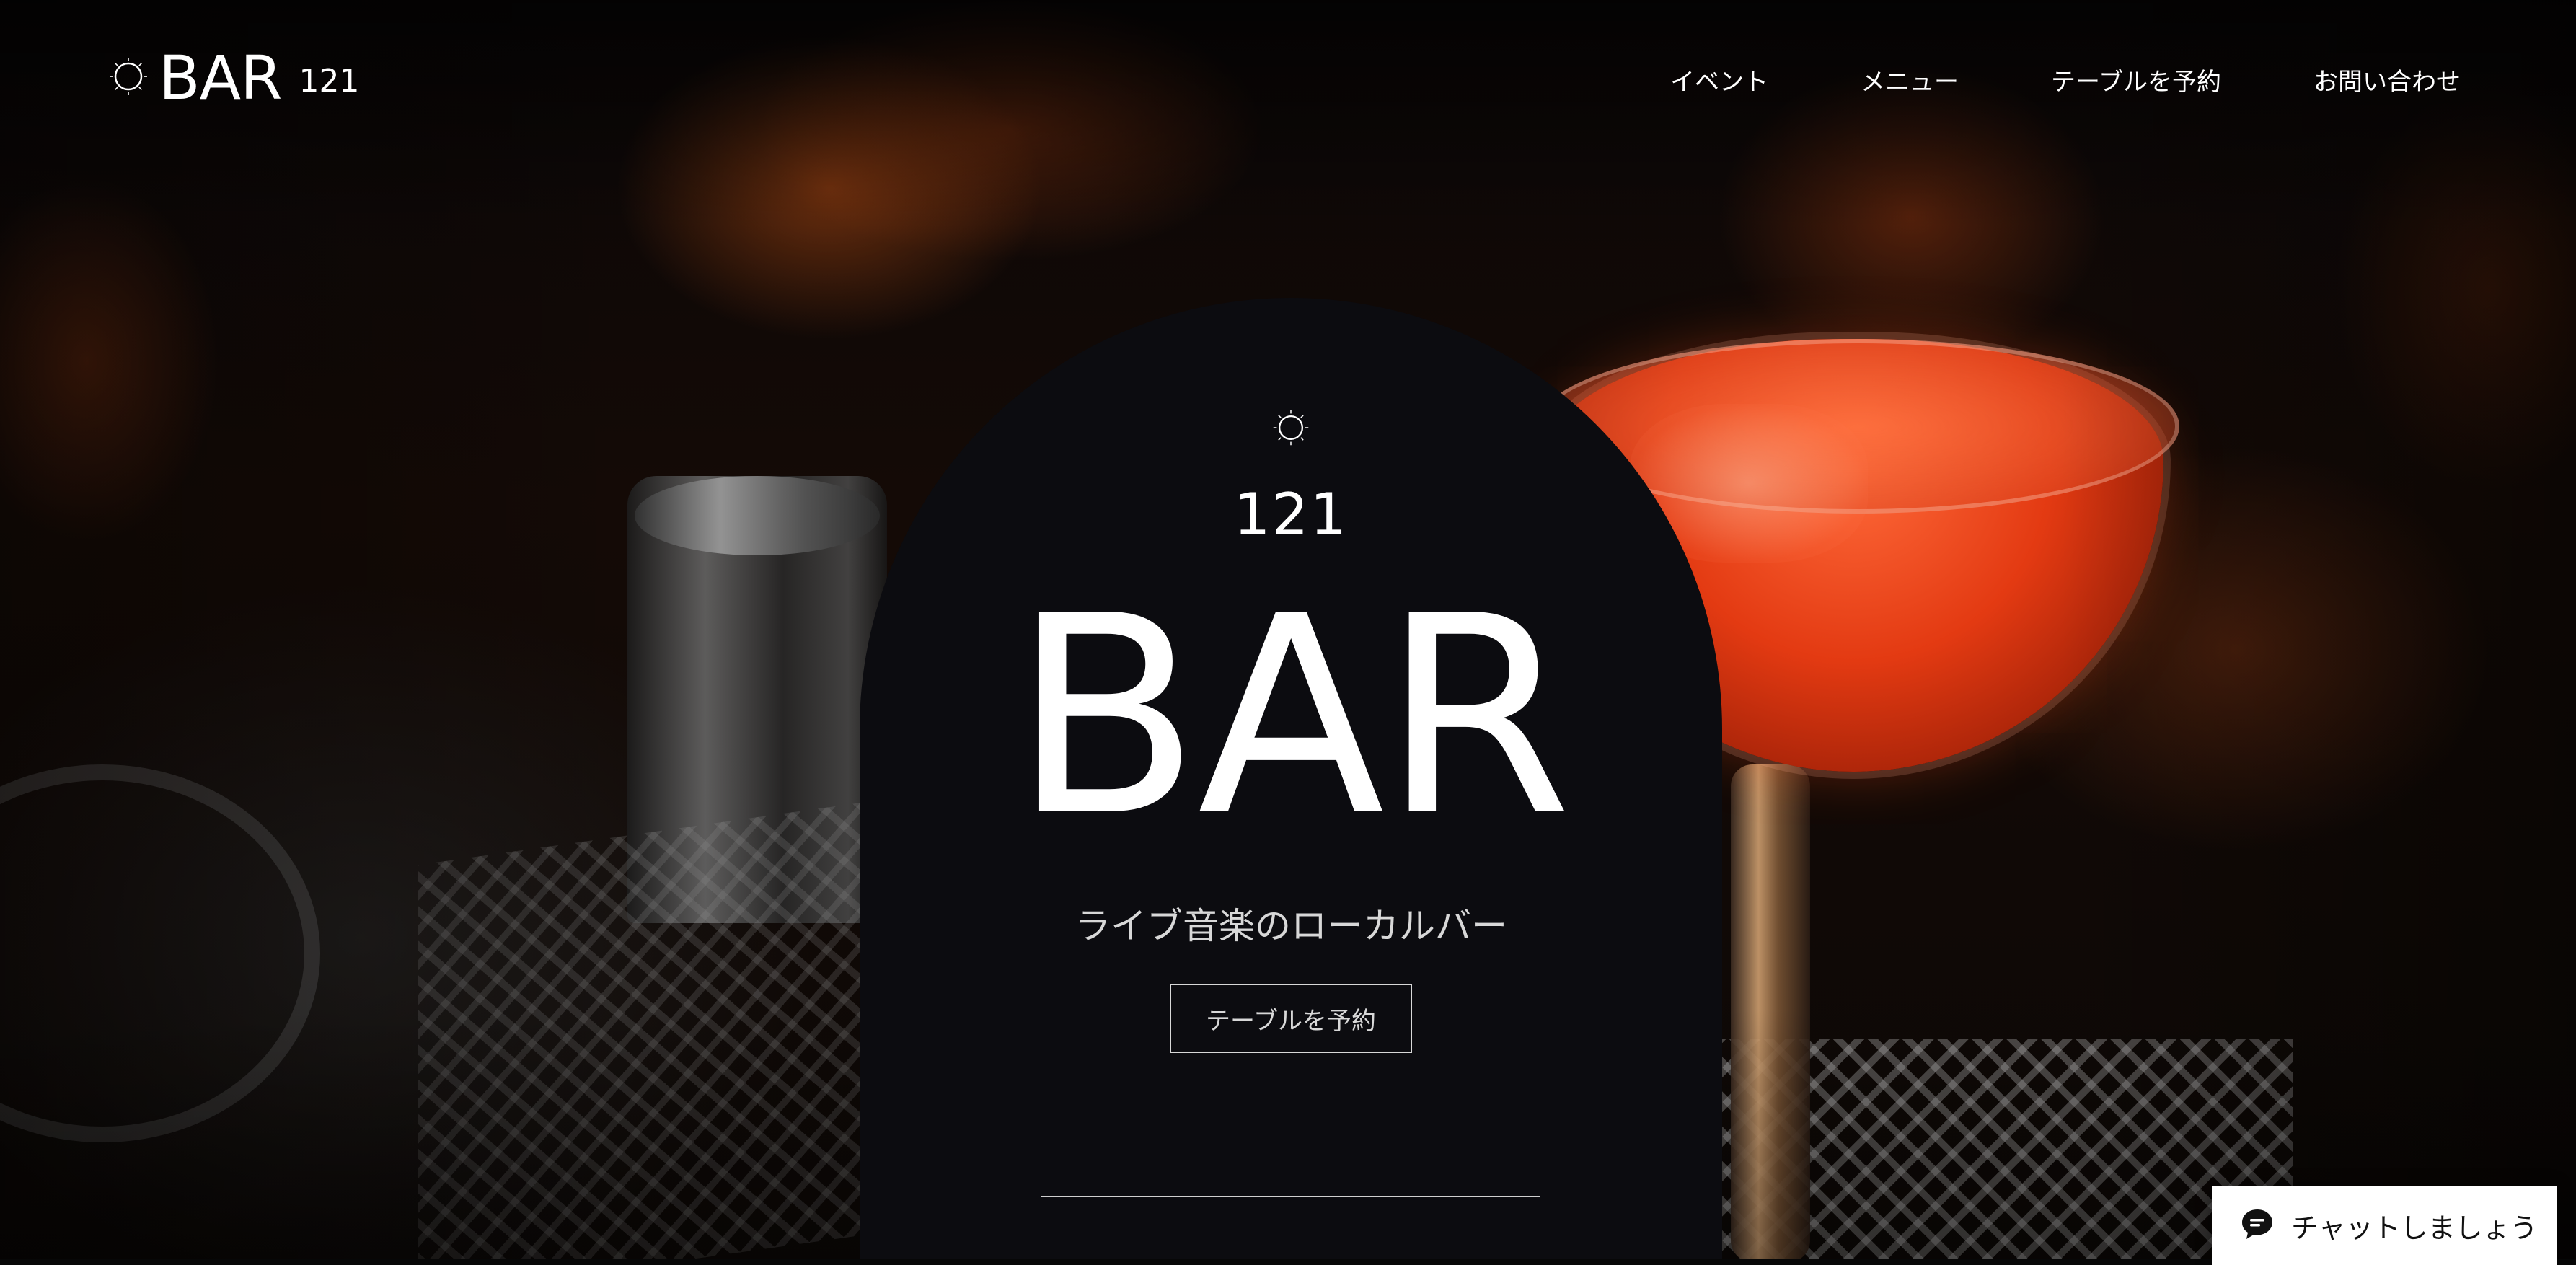  I want to click on chat-widget-button: チャットしましょう, so click(2384, 1225).